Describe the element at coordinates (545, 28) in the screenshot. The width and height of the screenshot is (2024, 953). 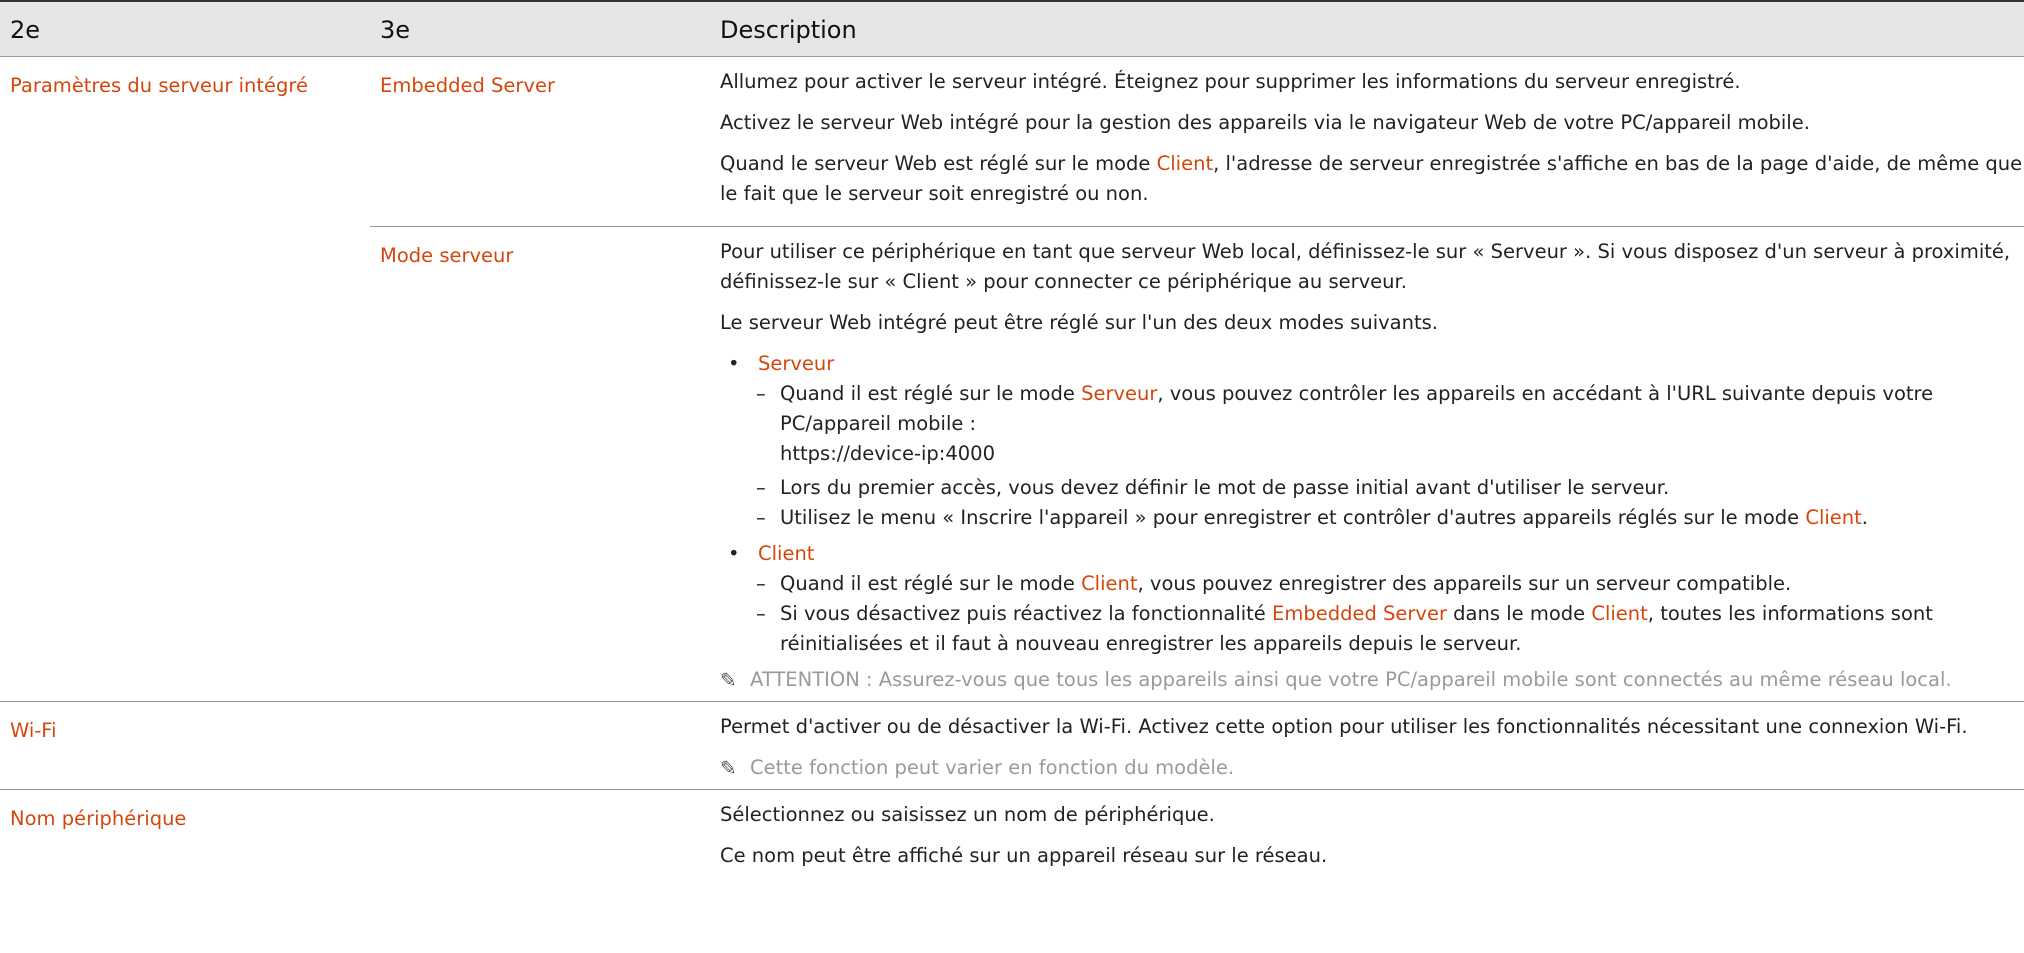
I see `header-3e: 3e` at that location.